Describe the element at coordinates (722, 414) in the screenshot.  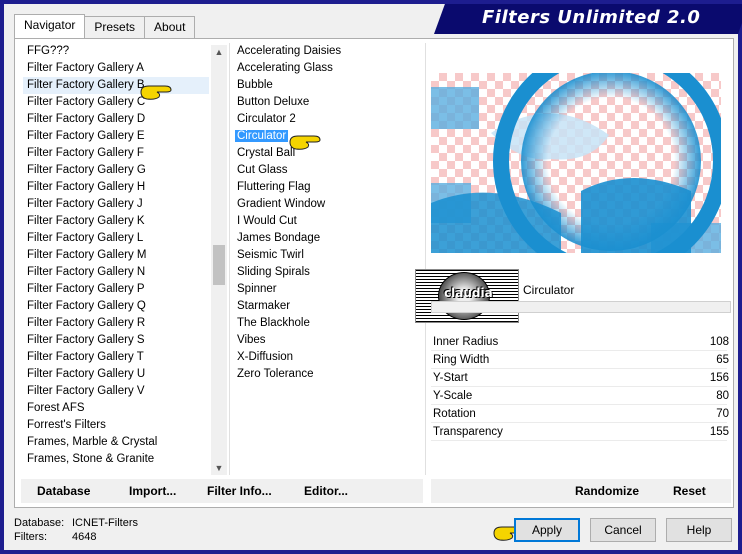
I see `param-value: 70` at that location.